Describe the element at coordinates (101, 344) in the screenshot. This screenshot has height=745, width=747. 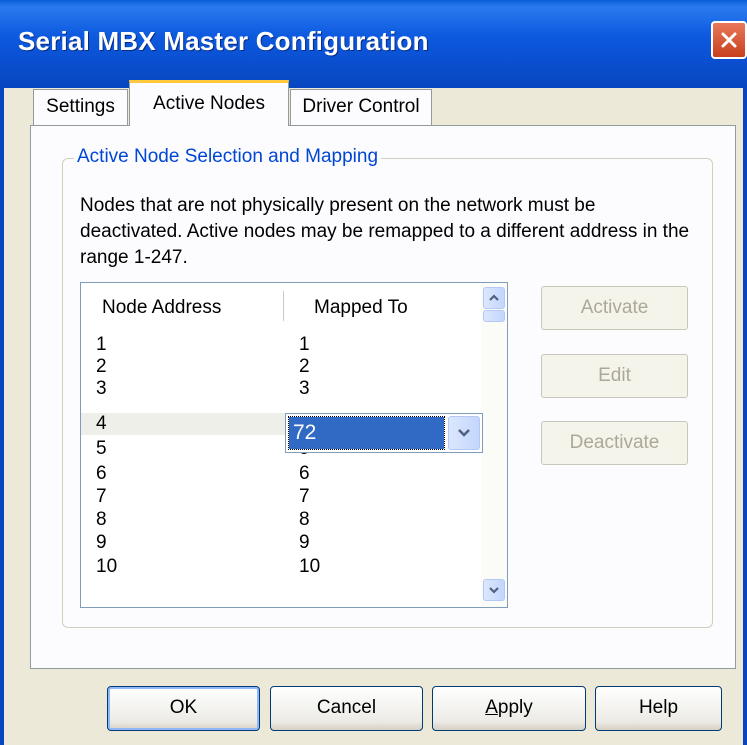
I see `node-address-cell: 1` at that location.